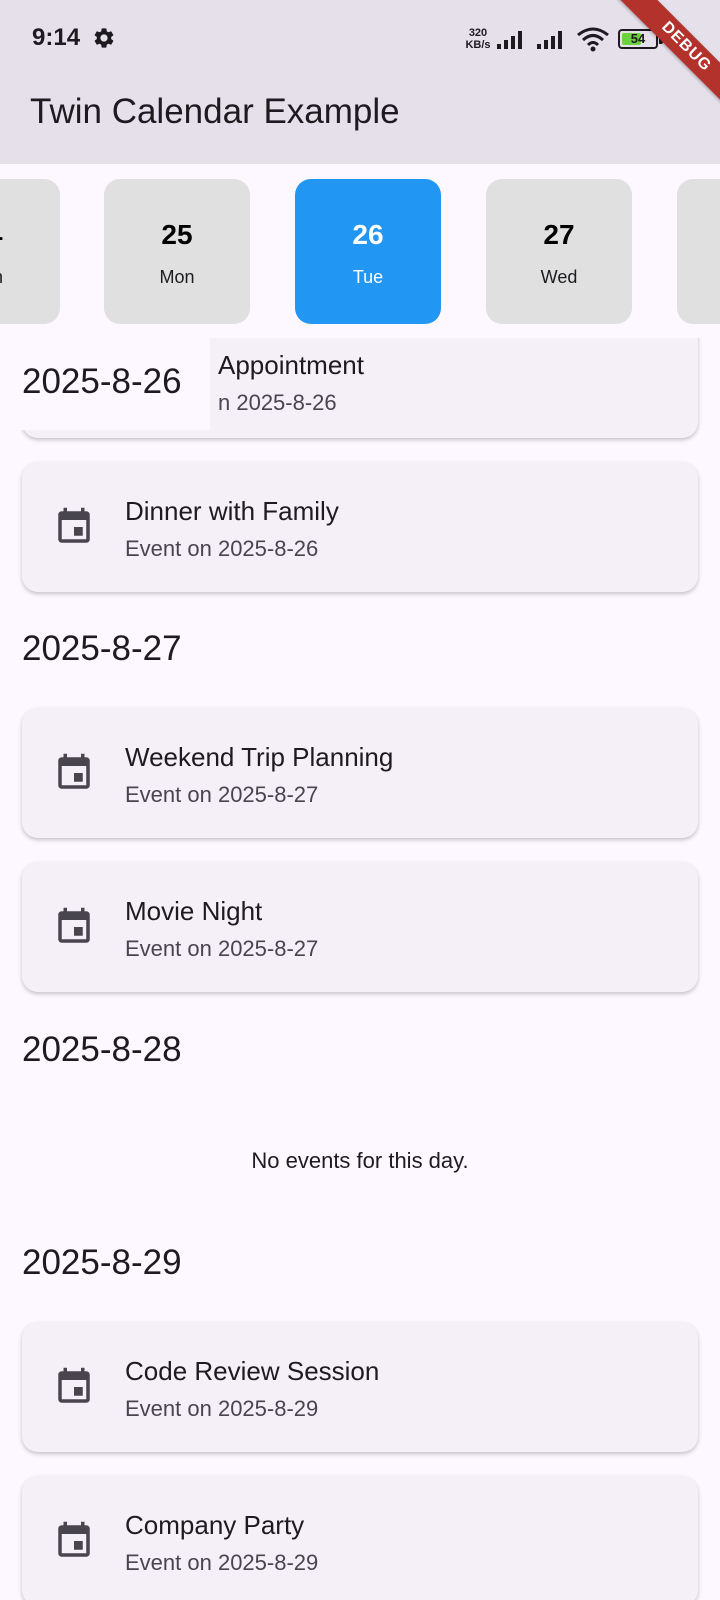 The image size is (720, 1600). Describe the element at coordinates (360, 40) in the screenshot. I see `status-bar: 9:14 320 KB/s 54` at that location.